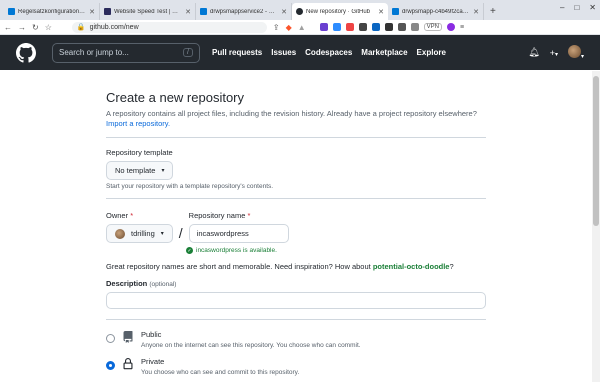  I want to click on owner-select: tdrilling ▾, so click(139, 233).